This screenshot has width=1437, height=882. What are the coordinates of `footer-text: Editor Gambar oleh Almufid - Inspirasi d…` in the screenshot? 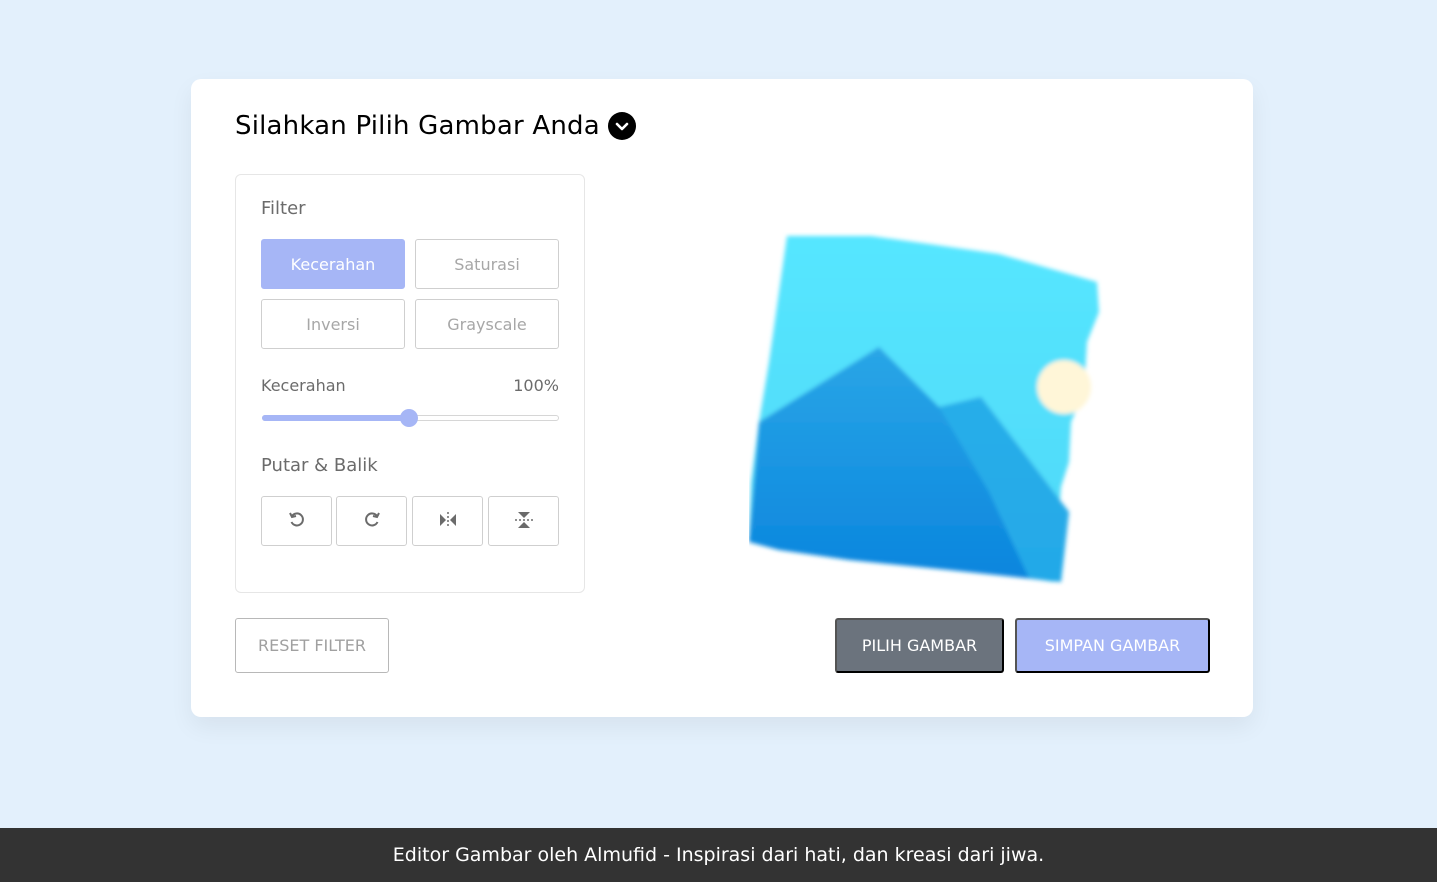 It's located at (718, 855).